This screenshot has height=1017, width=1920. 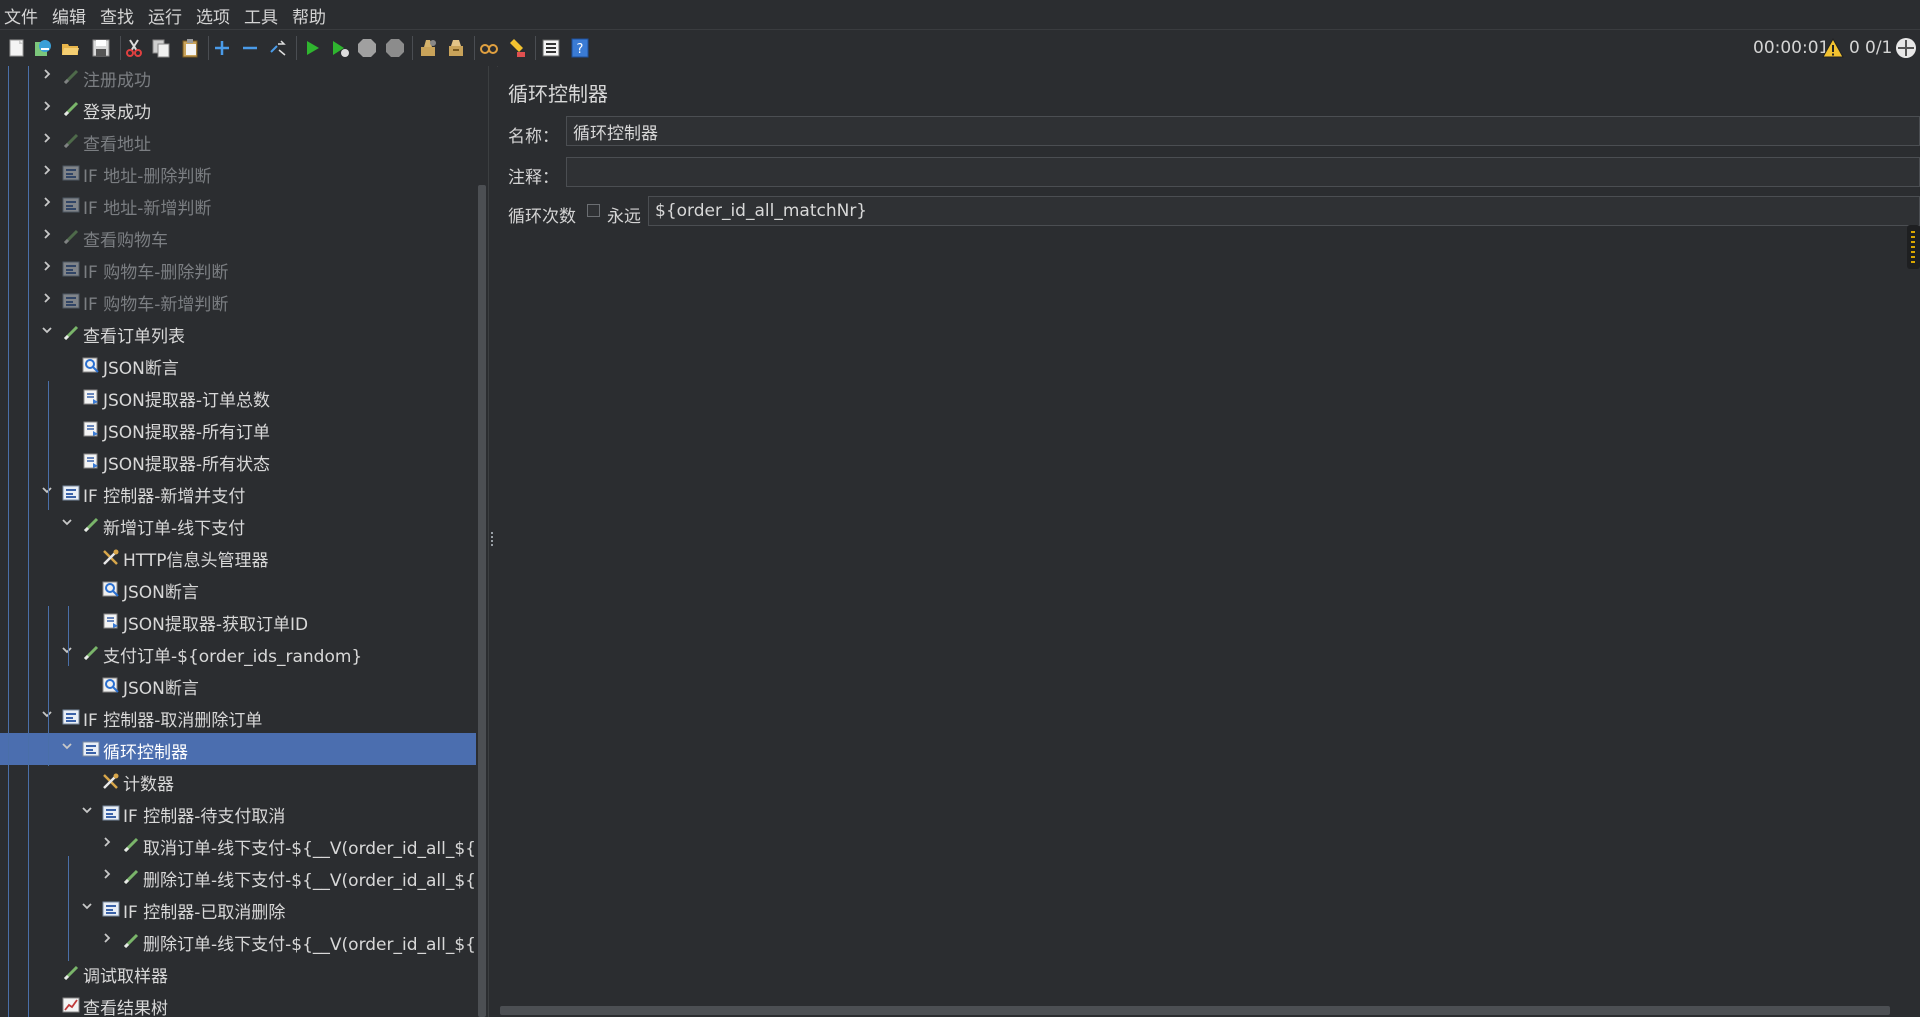 I want to click on tree-node: IF 控制器-待支付取消, so click(x=238, y=813).